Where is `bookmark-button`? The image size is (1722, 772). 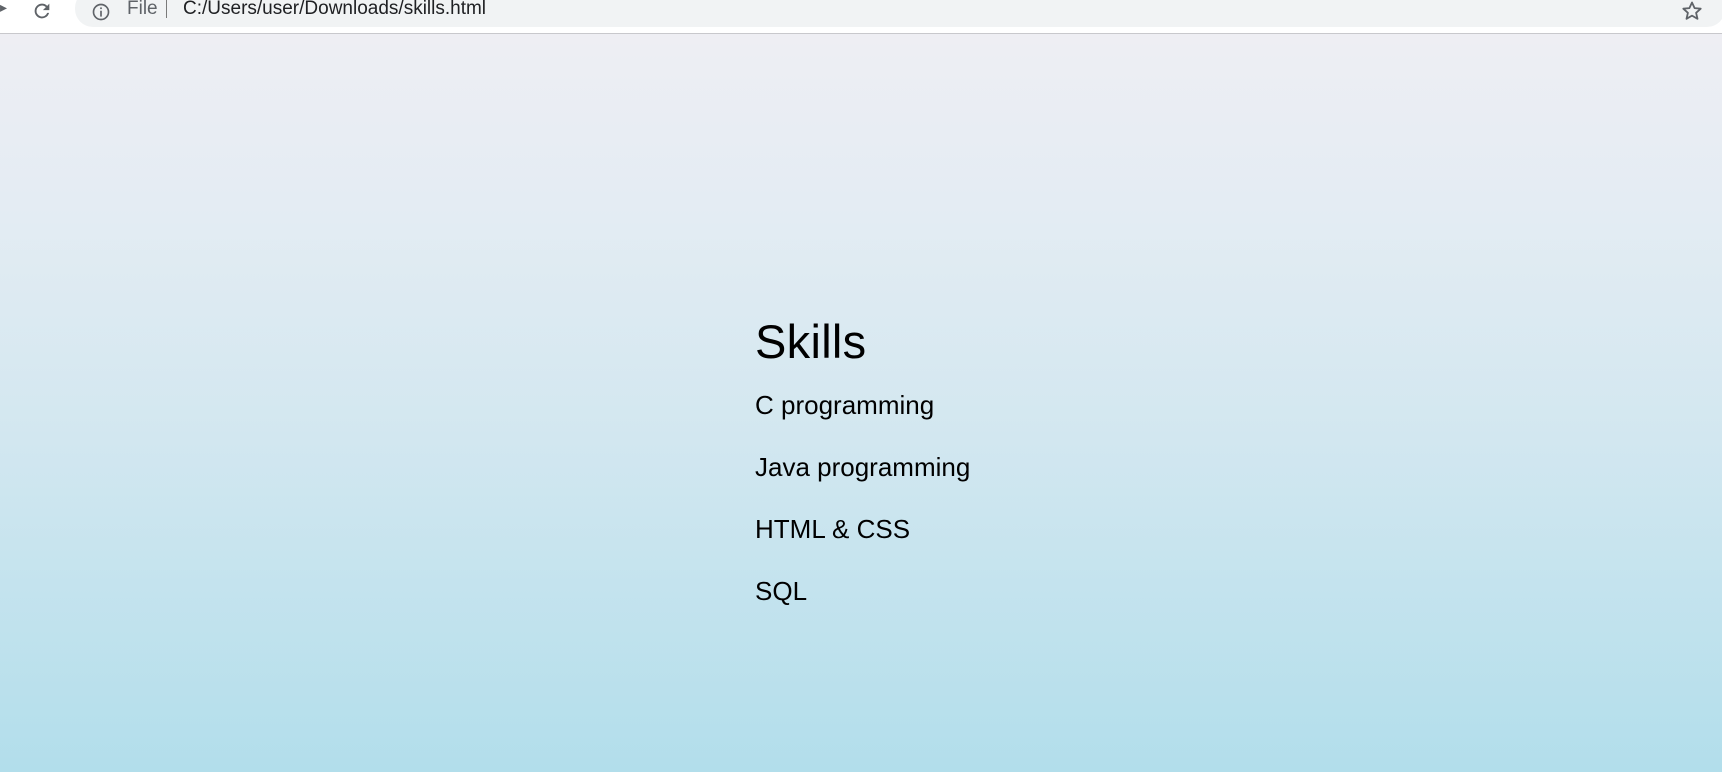 bookmark-button is located at coordinates (1692, 11).